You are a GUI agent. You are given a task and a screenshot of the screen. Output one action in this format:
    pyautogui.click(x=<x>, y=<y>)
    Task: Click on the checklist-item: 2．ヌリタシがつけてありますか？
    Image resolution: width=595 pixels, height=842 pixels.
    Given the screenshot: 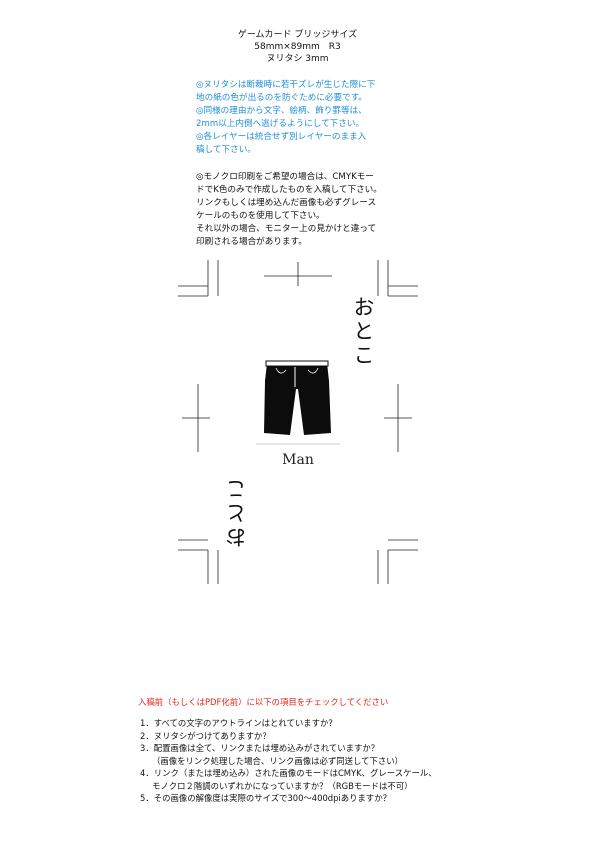 What is the action you would take?
    pyautogui.click(x=205, y=735)
    